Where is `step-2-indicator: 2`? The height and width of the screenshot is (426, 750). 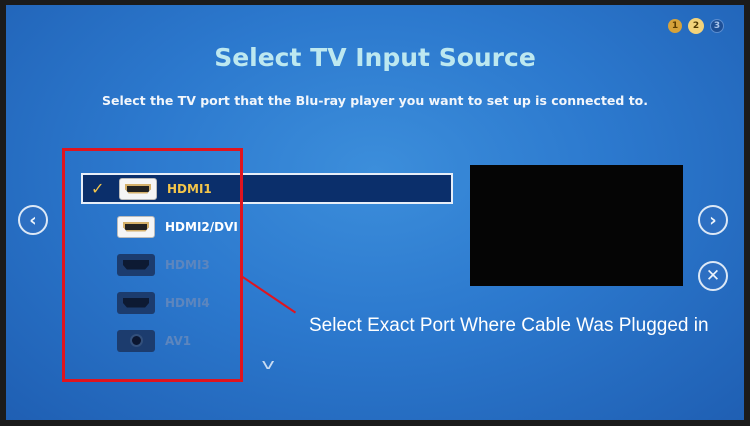
step-2-indicator: 2 is located at coordinates (696, 26).